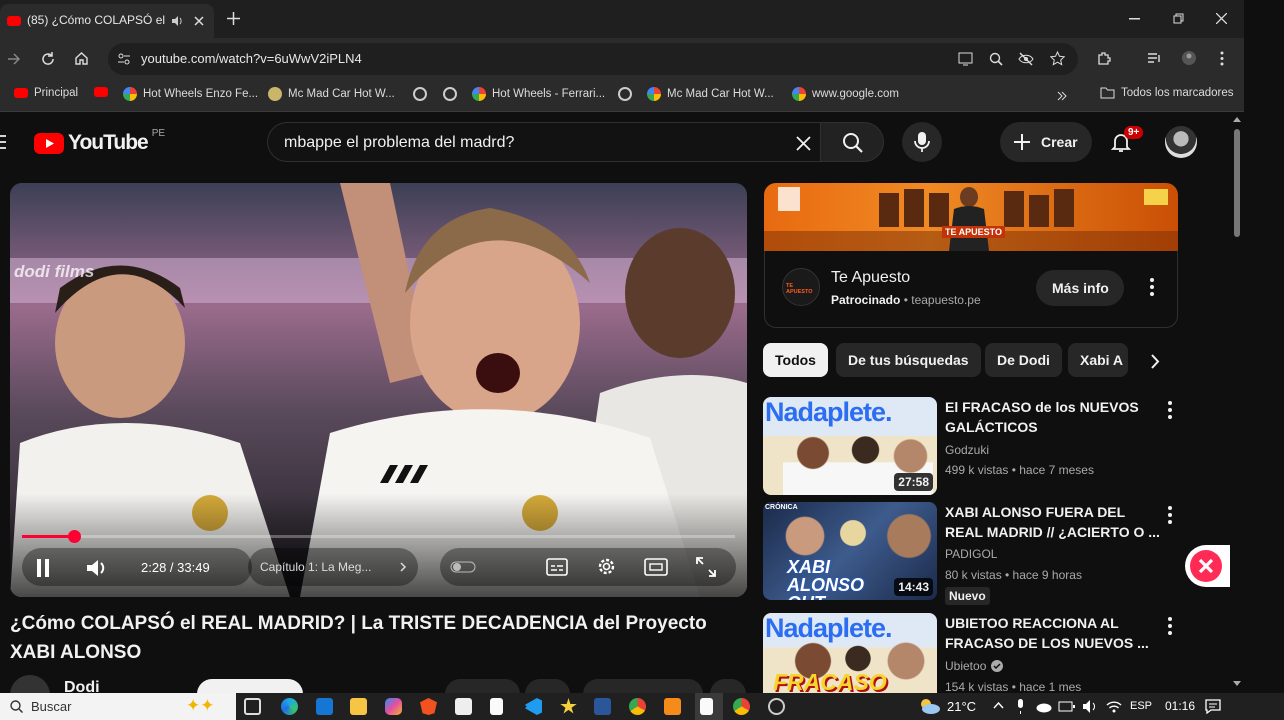  What do you see at coordinates (803, 143) in the screenshot?
I see `clear-search-icon` at bounding box center [803, 143].